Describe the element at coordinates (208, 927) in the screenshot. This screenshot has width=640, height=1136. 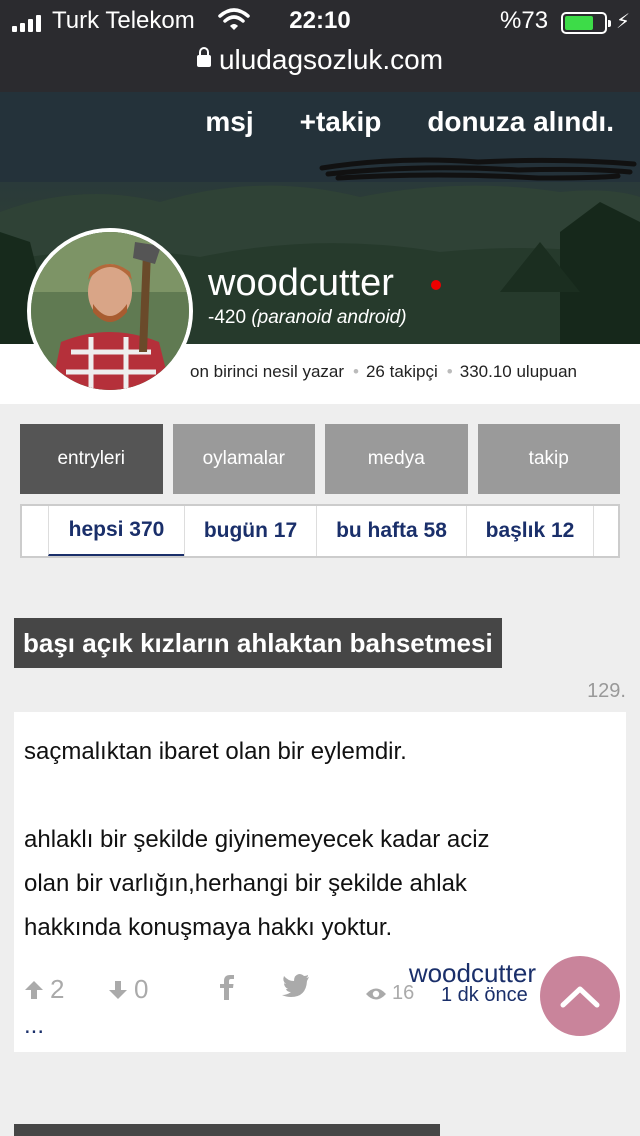
I see `entry-line: hakkında konuşmaya hakkı yoktur.` at that location.